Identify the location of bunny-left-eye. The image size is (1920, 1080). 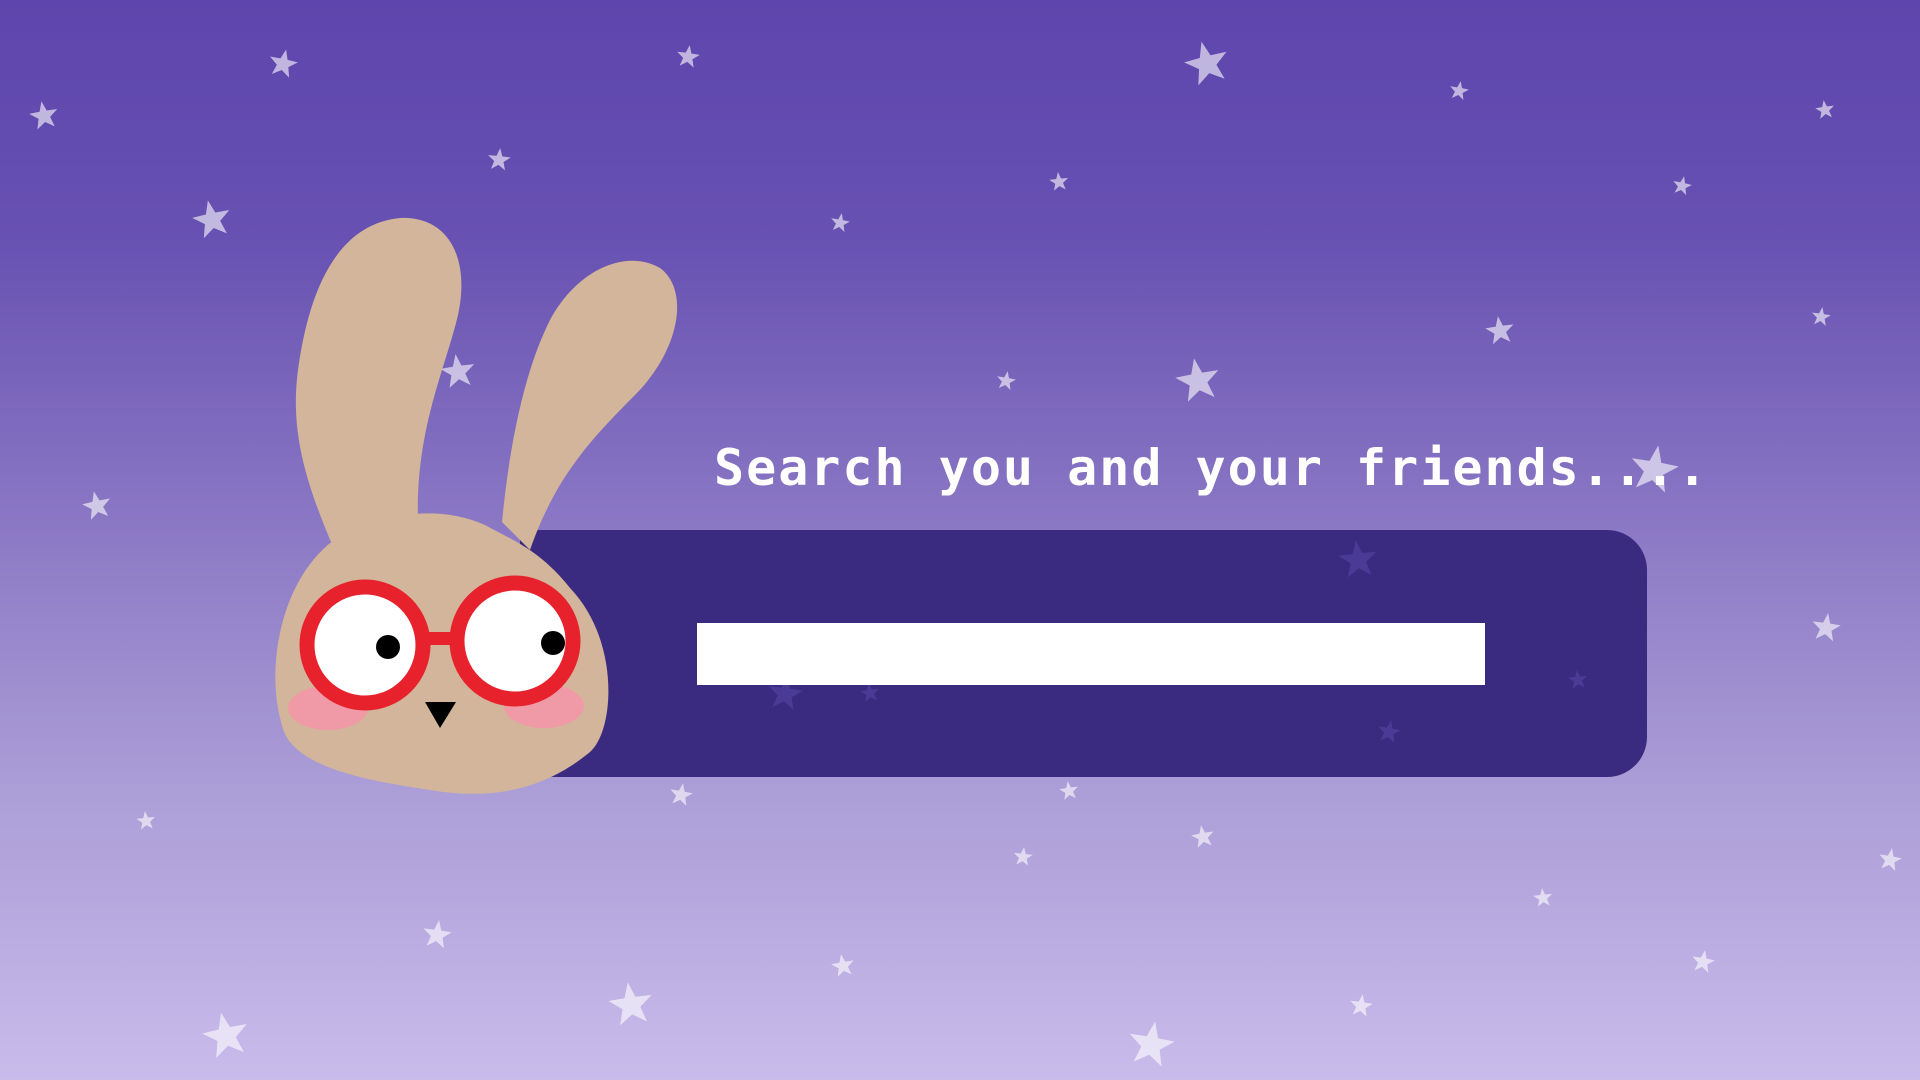
(388, 647).